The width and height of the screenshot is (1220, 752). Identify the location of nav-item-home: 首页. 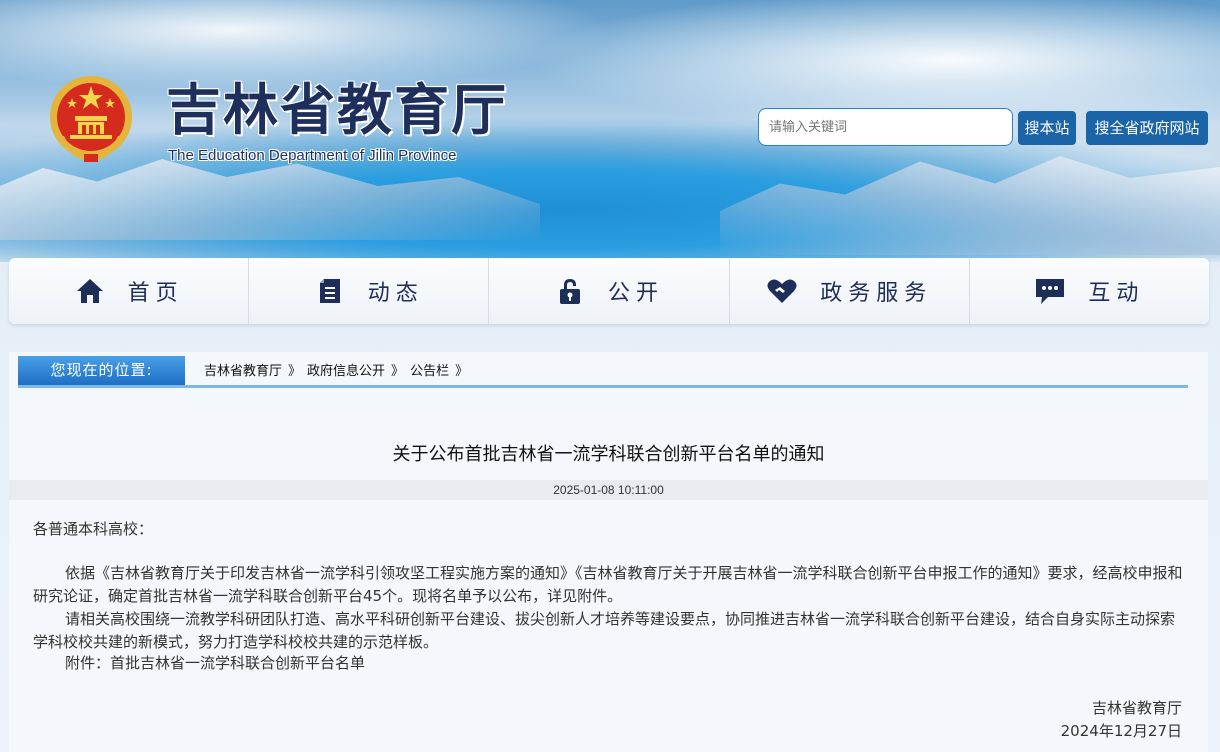
(129, 291).